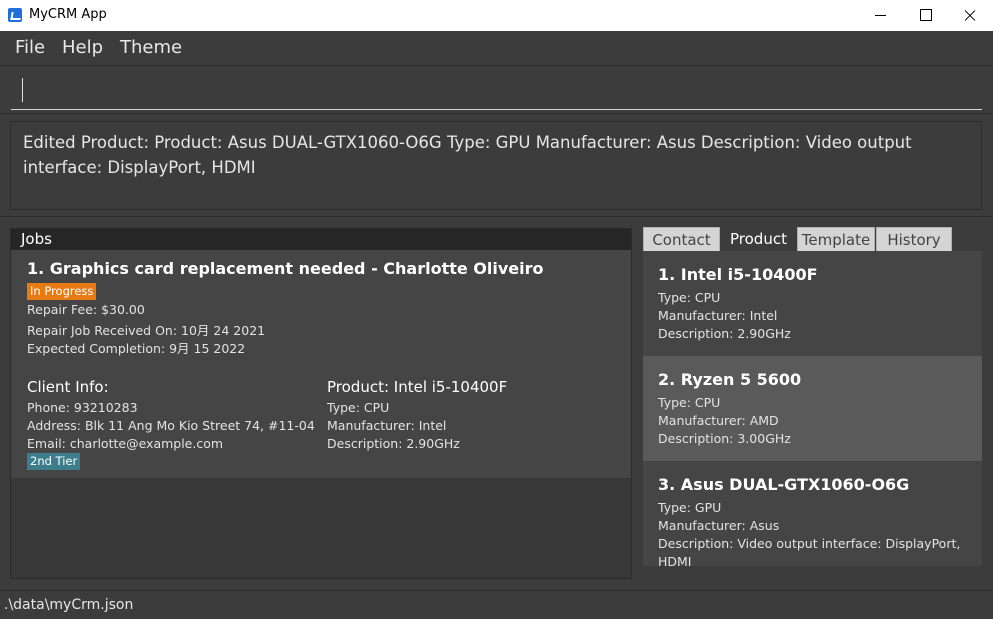 Image resolution: width=993 pixels, height=619 pixels. I want to click on tab-history: History, so click(914, 239).